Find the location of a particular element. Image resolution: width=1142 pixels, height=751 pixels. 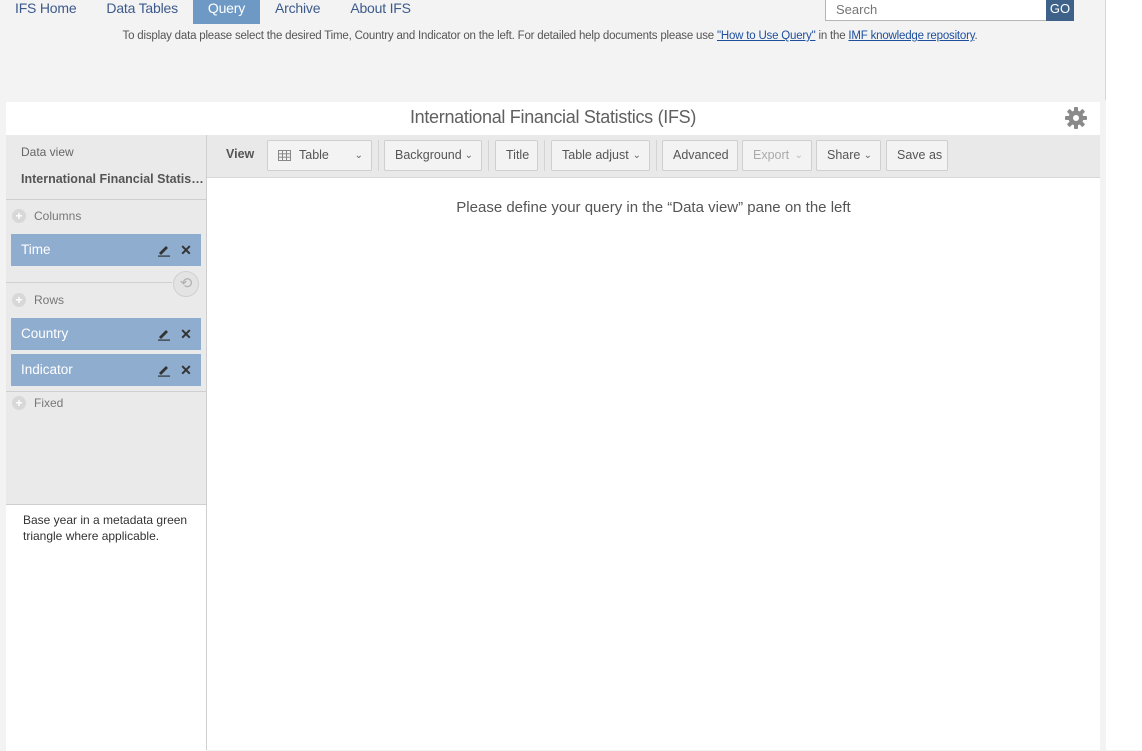

columns-section-header: + Columns is located at coordinates (46, 216).